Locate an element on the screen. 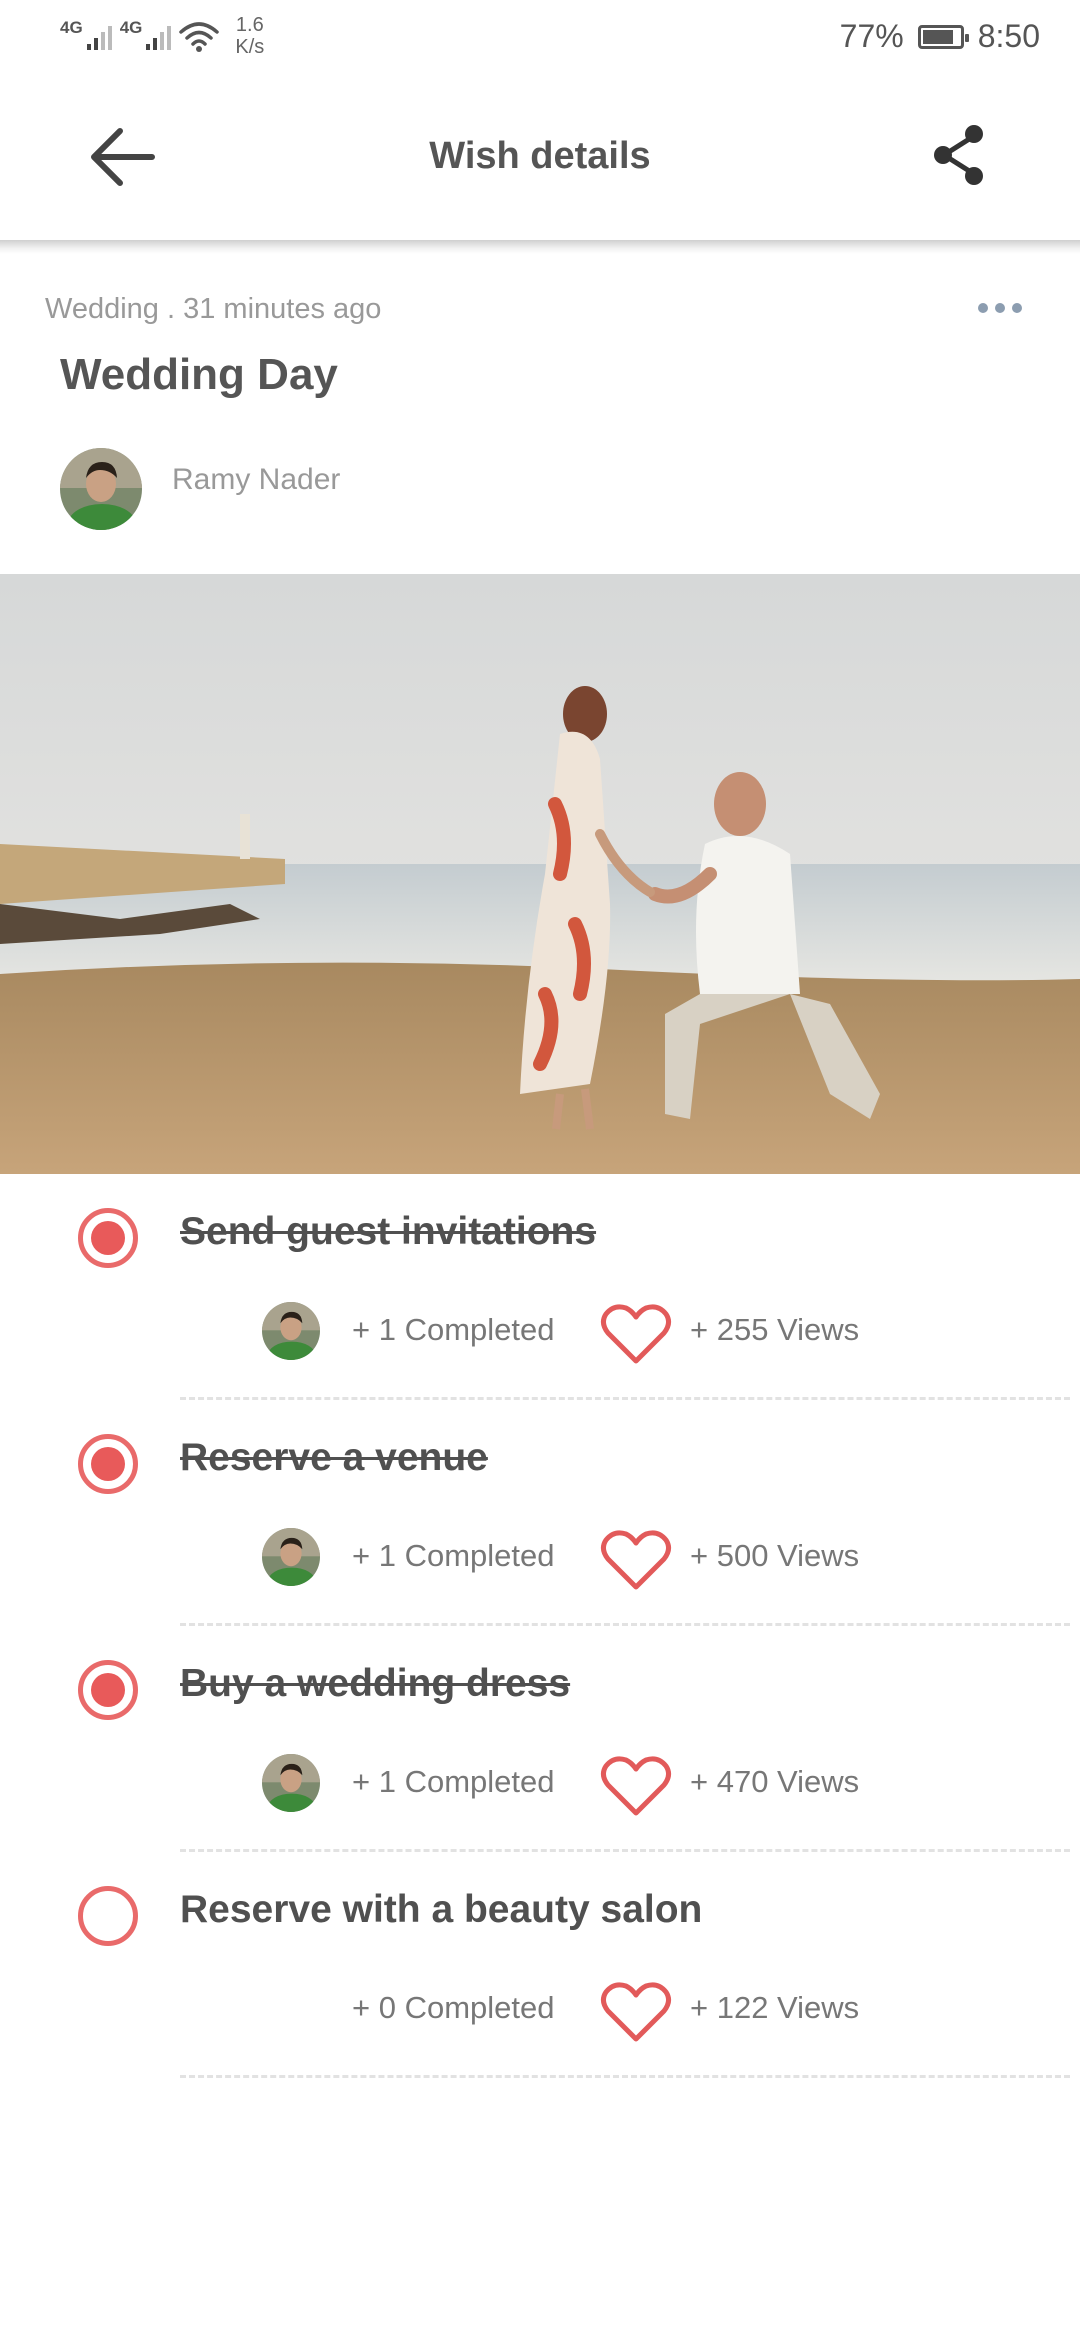  network-speed: 1.6 K/s is located at coordinates (249, 36).